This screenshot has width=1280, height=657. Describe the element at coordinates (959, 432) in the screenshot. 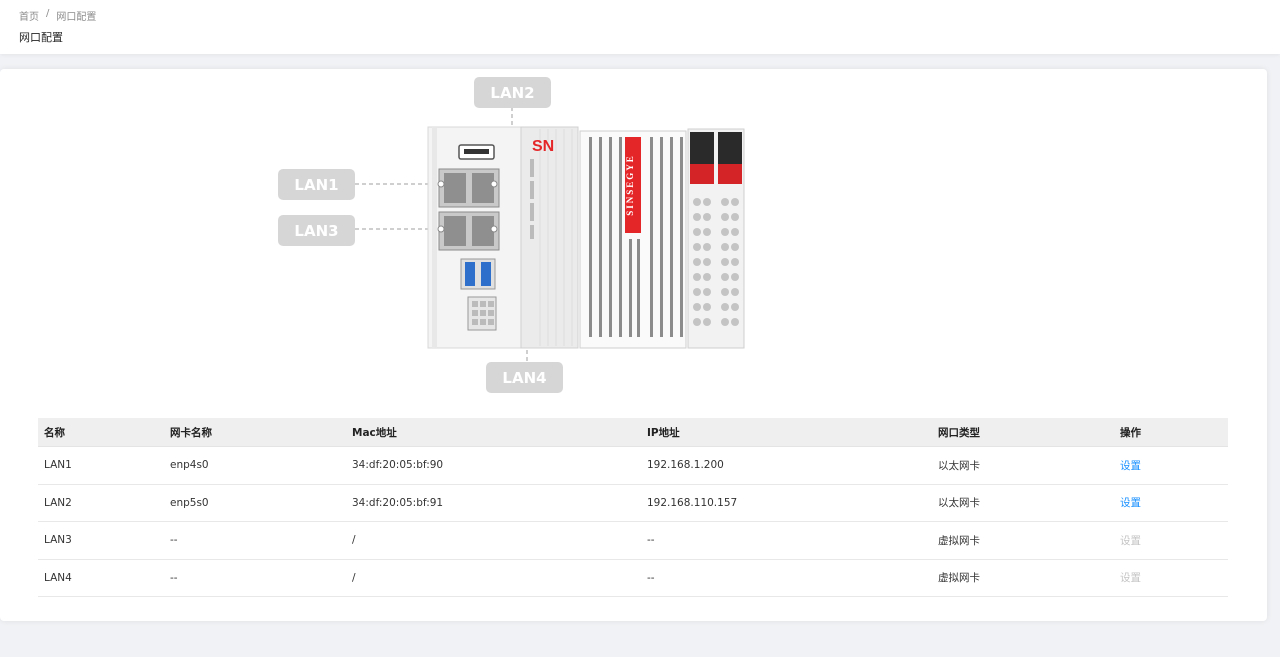

I see `col-type-header: 网口类型` at that location.